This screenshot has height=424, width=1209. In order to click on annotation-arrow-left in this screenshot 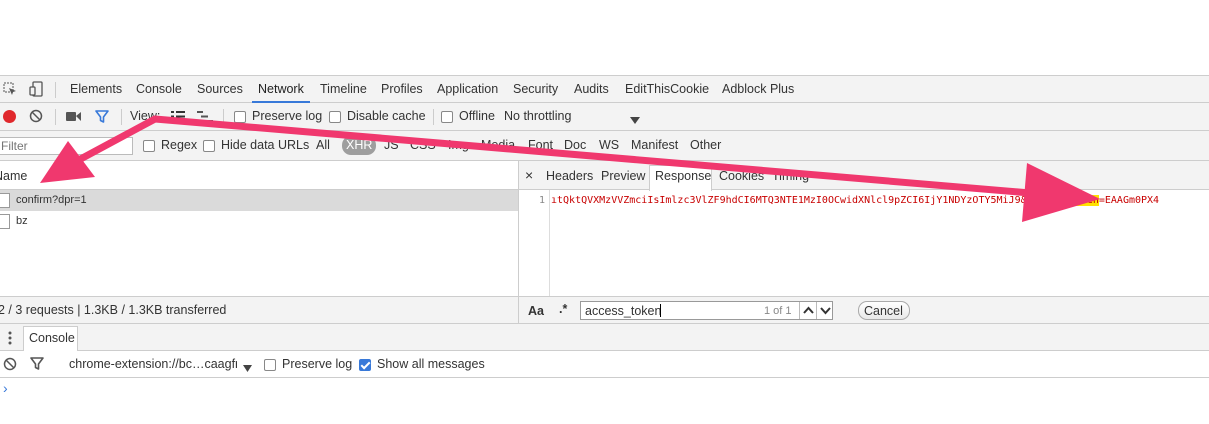, I will do `click(99, 149)`.